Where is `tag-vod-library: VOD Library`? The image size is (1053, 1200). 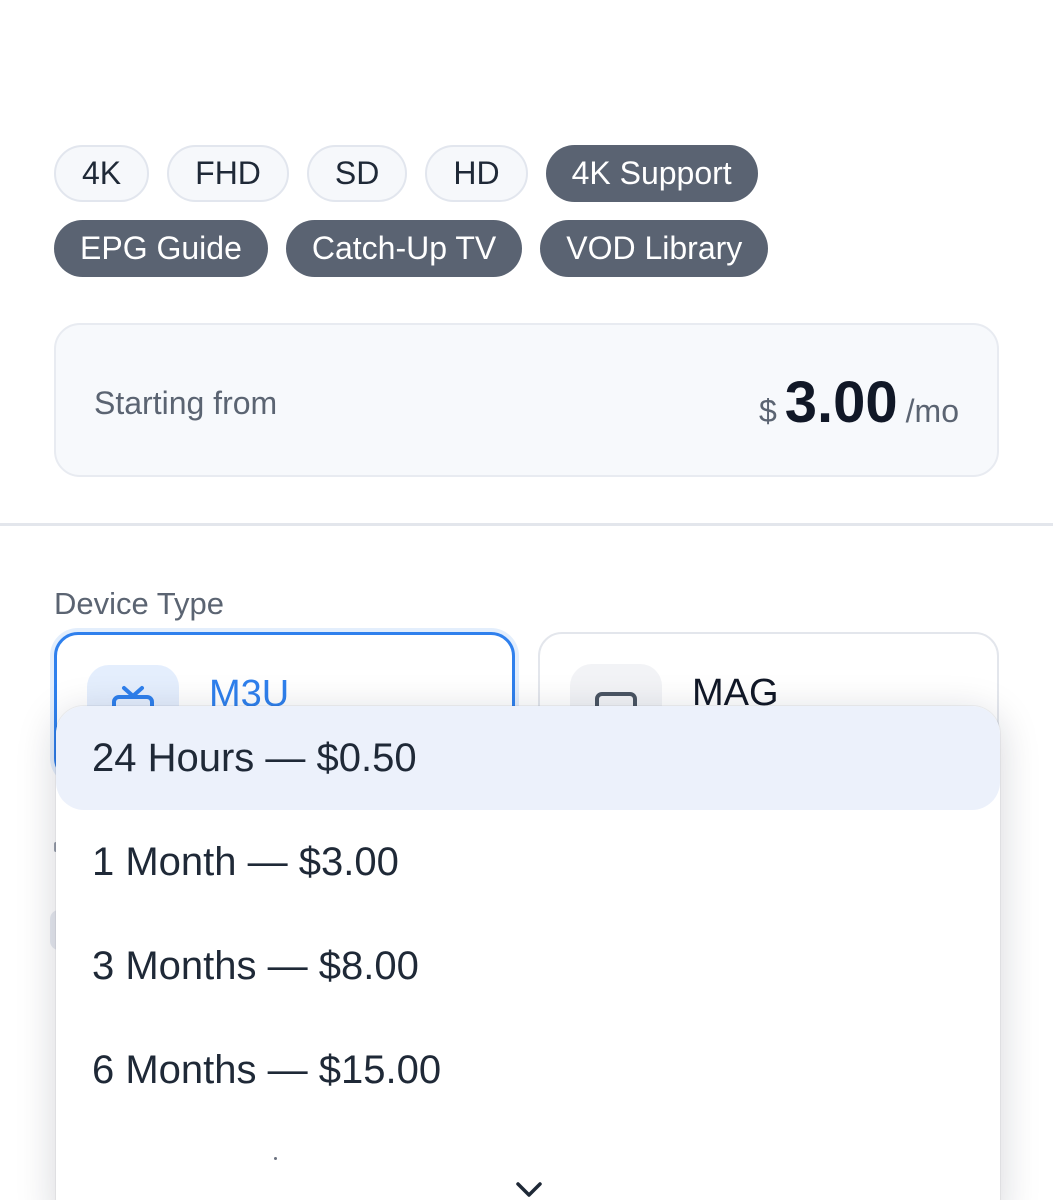 tag-vod-library: VOD Library is located at coordinates (654, 248).